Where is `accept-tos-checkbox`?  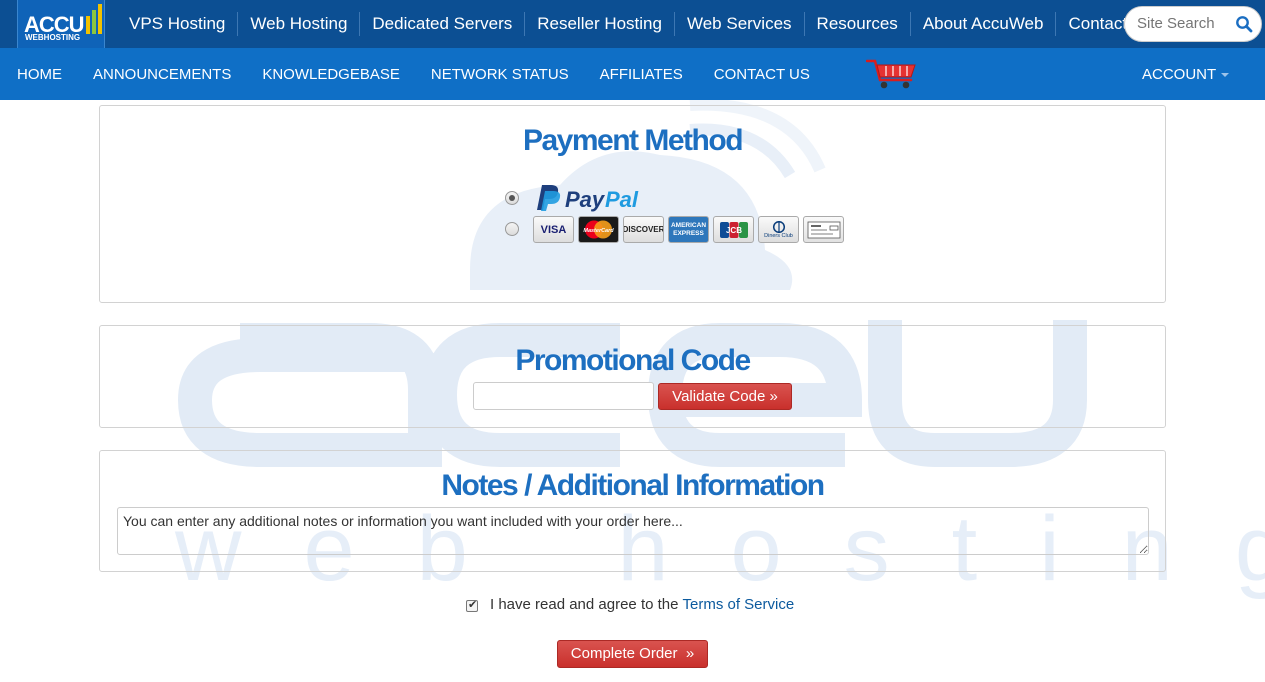 accept-tos-checkbox is located at coordinates (472, 605).